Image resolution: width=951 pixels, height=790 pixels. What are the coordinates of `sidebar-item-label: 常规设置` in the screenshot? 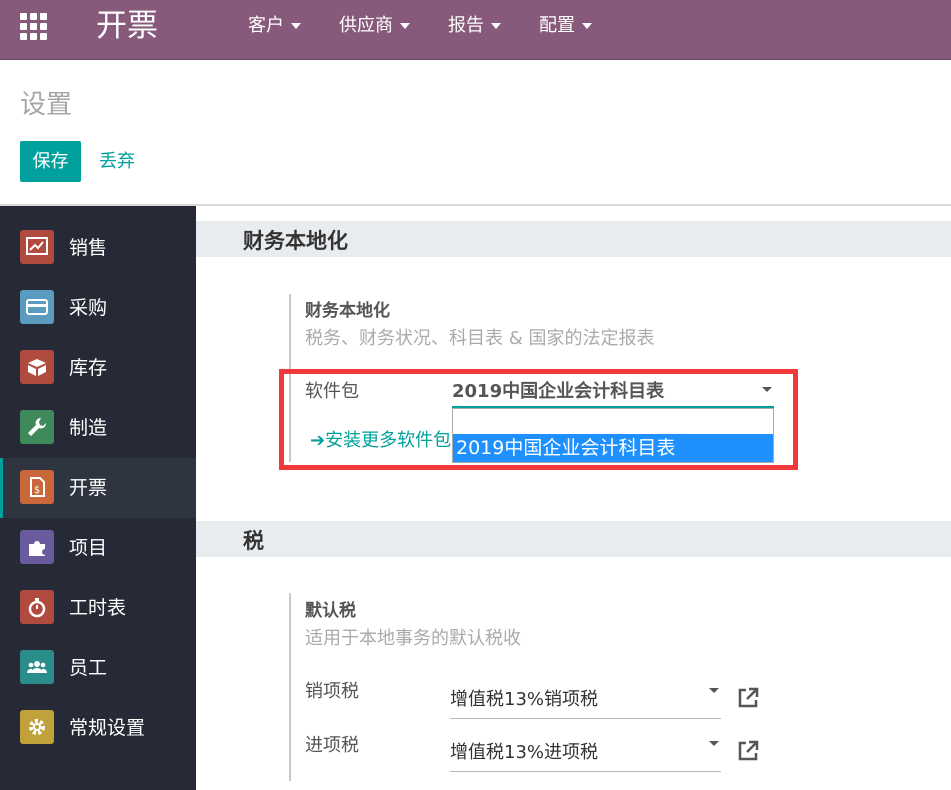 It's located at (107, 728).